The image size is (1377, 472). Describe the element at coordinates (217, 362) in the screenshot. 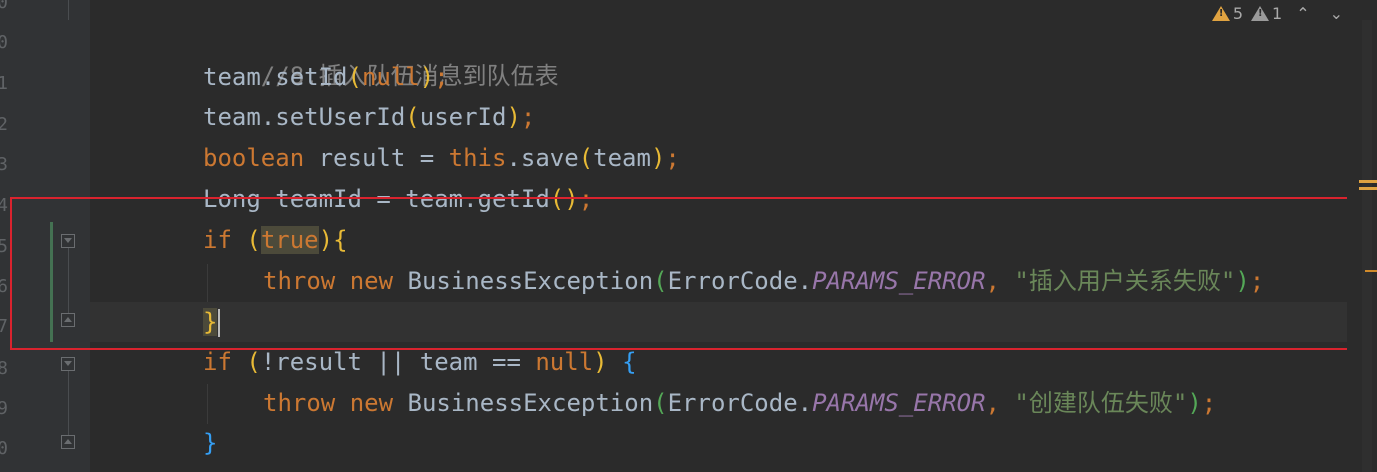

I see `keyword-token: if` at that location.